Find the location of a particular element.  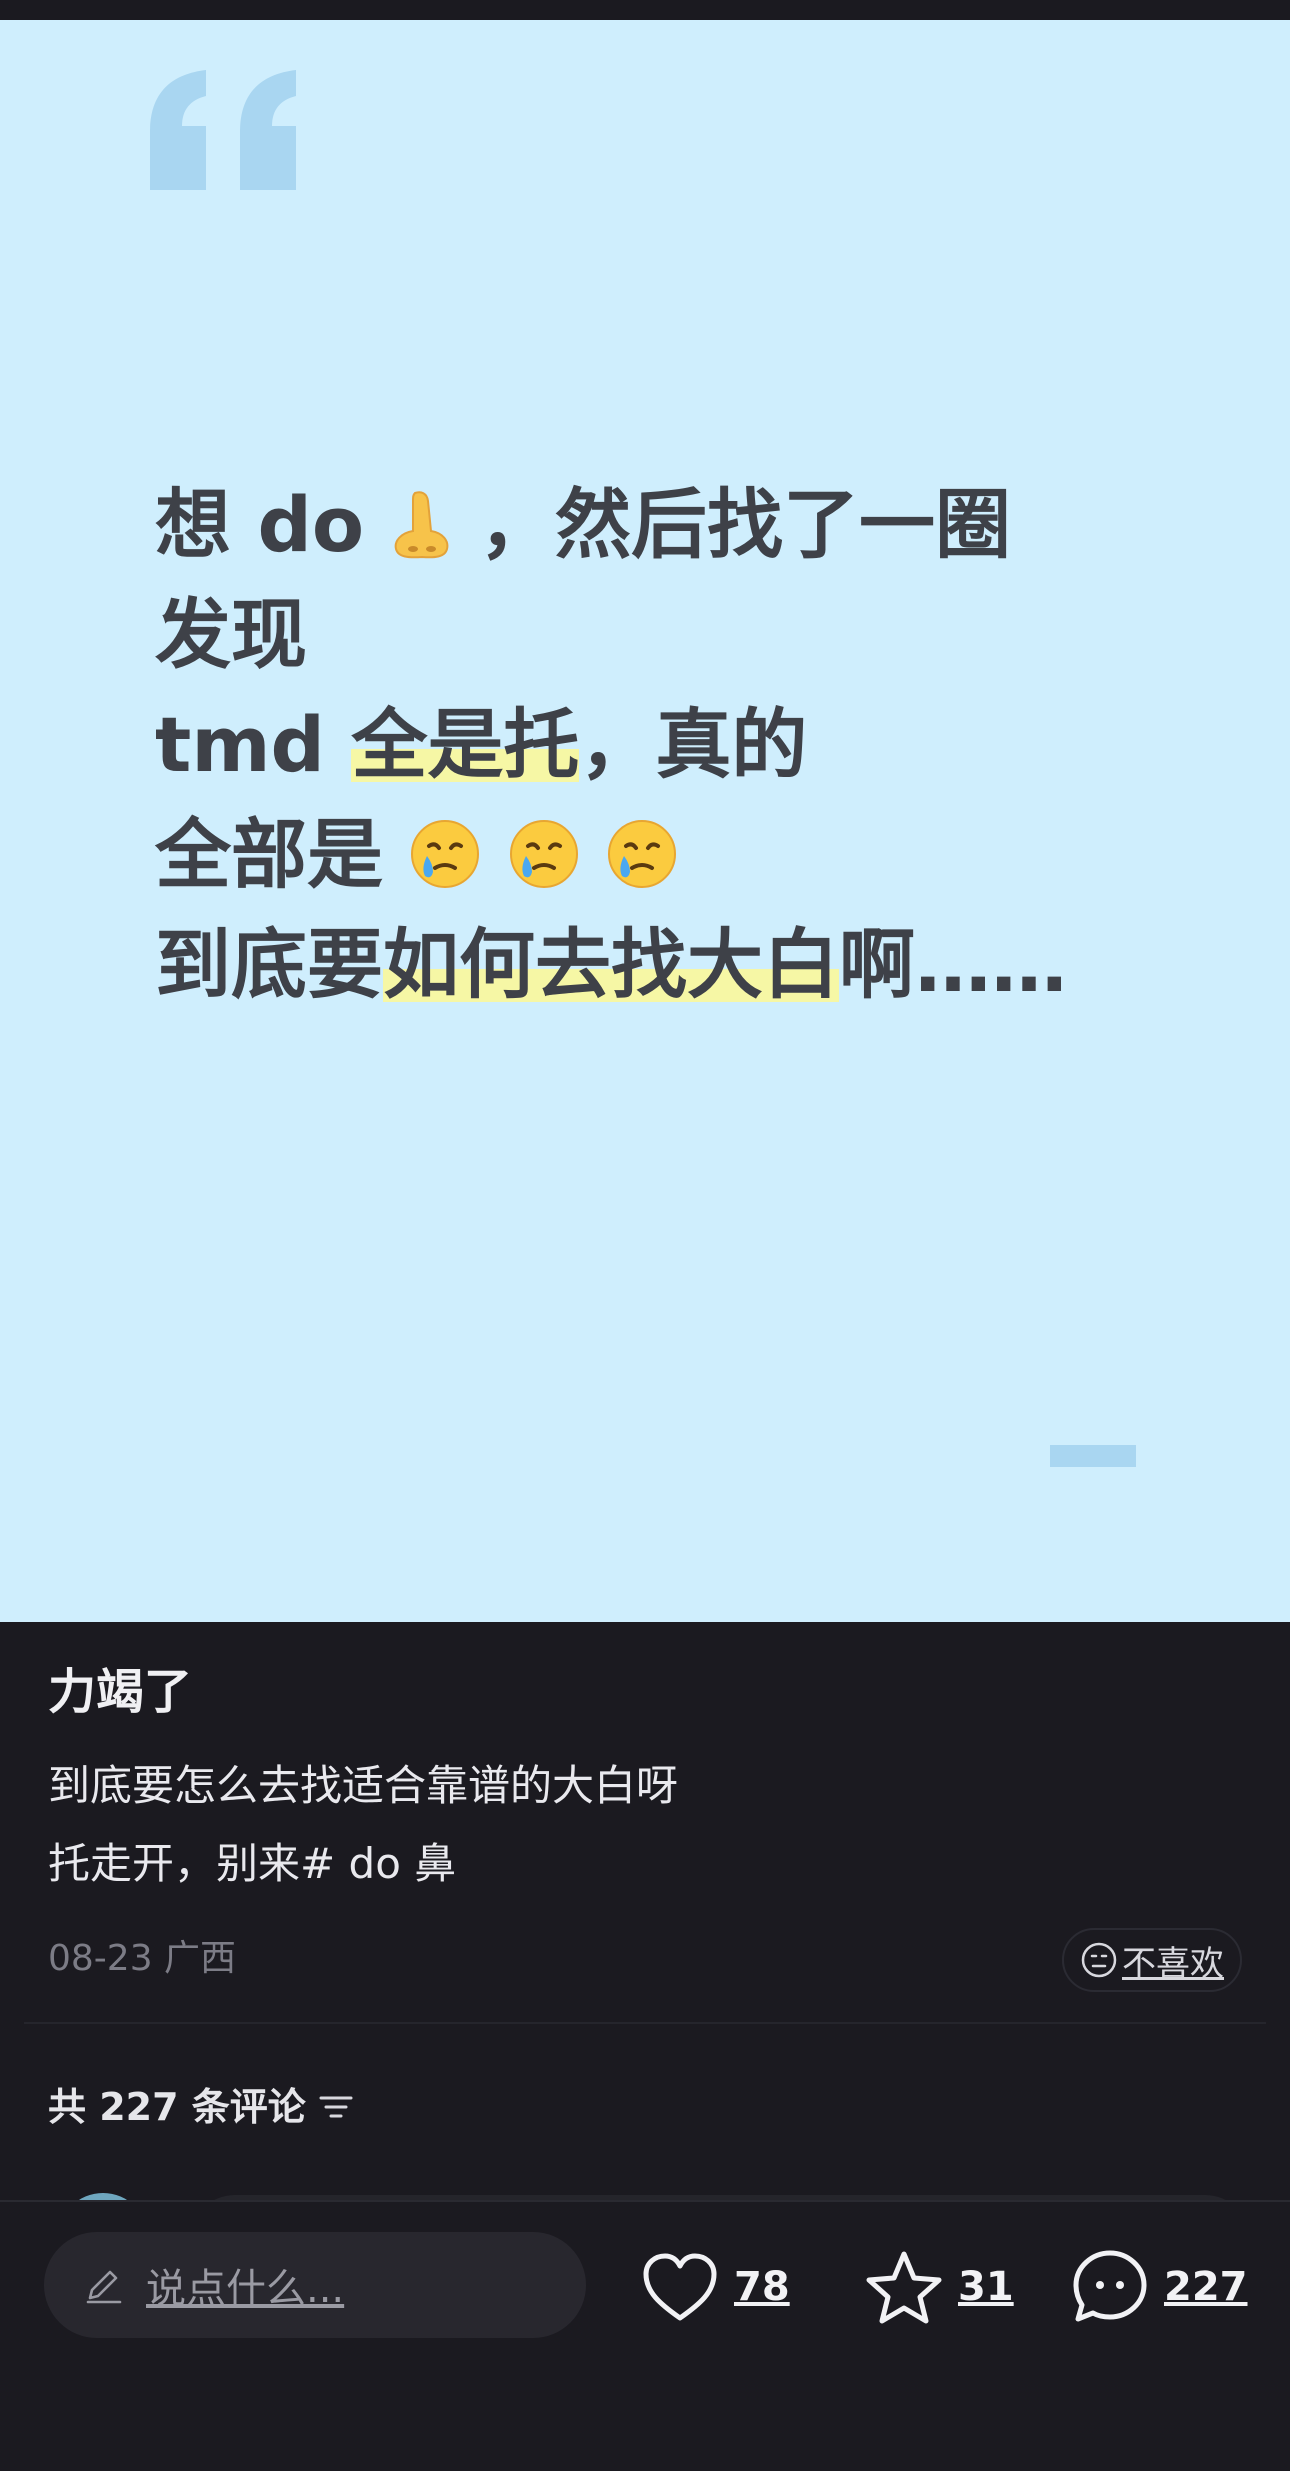

like-count: 78 is located at coordinates (762, 2287).